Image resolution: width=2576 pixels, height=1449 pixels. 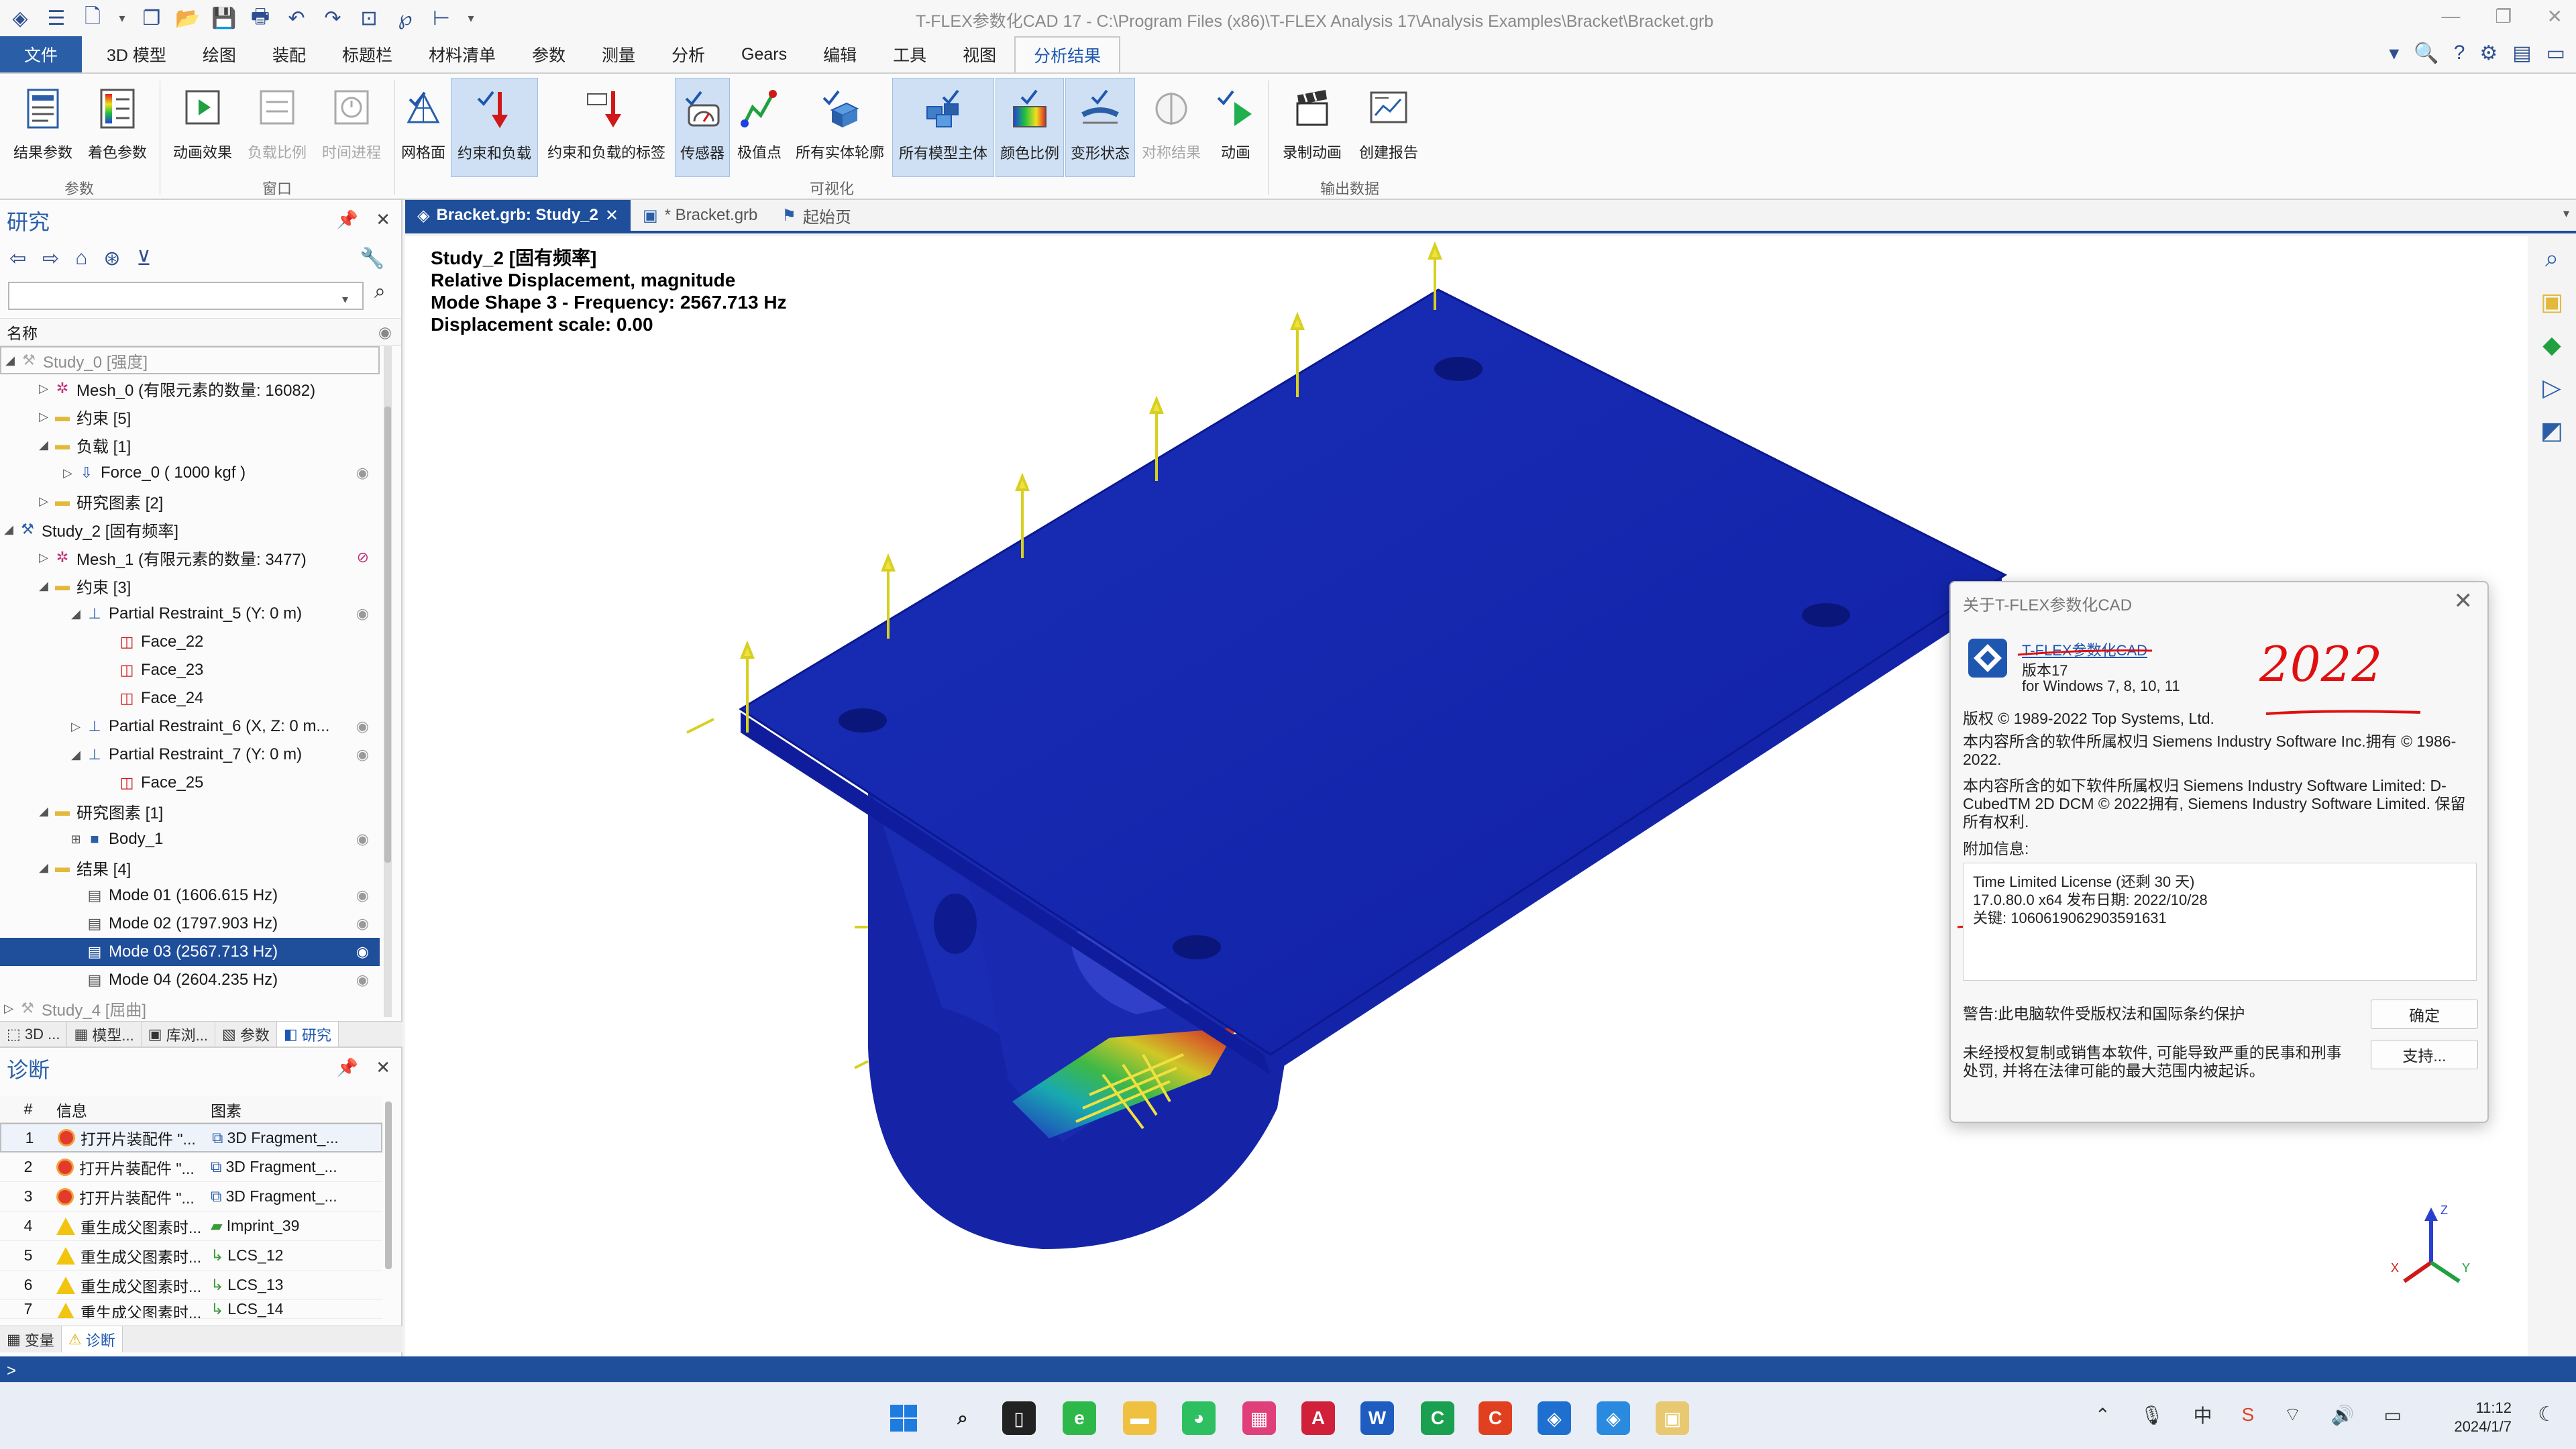 I want to click on tree-item-study-0: ◢ ⚒ Study_0 [强度], so click(x=190, y=360).